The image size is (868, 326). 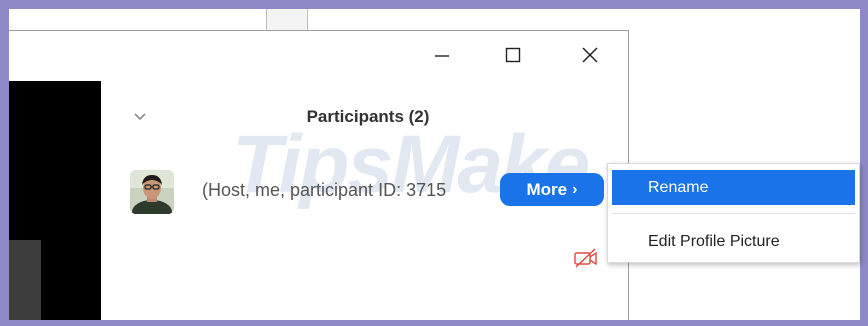 I want to click on maximize-button, so click(x=513, y=55).